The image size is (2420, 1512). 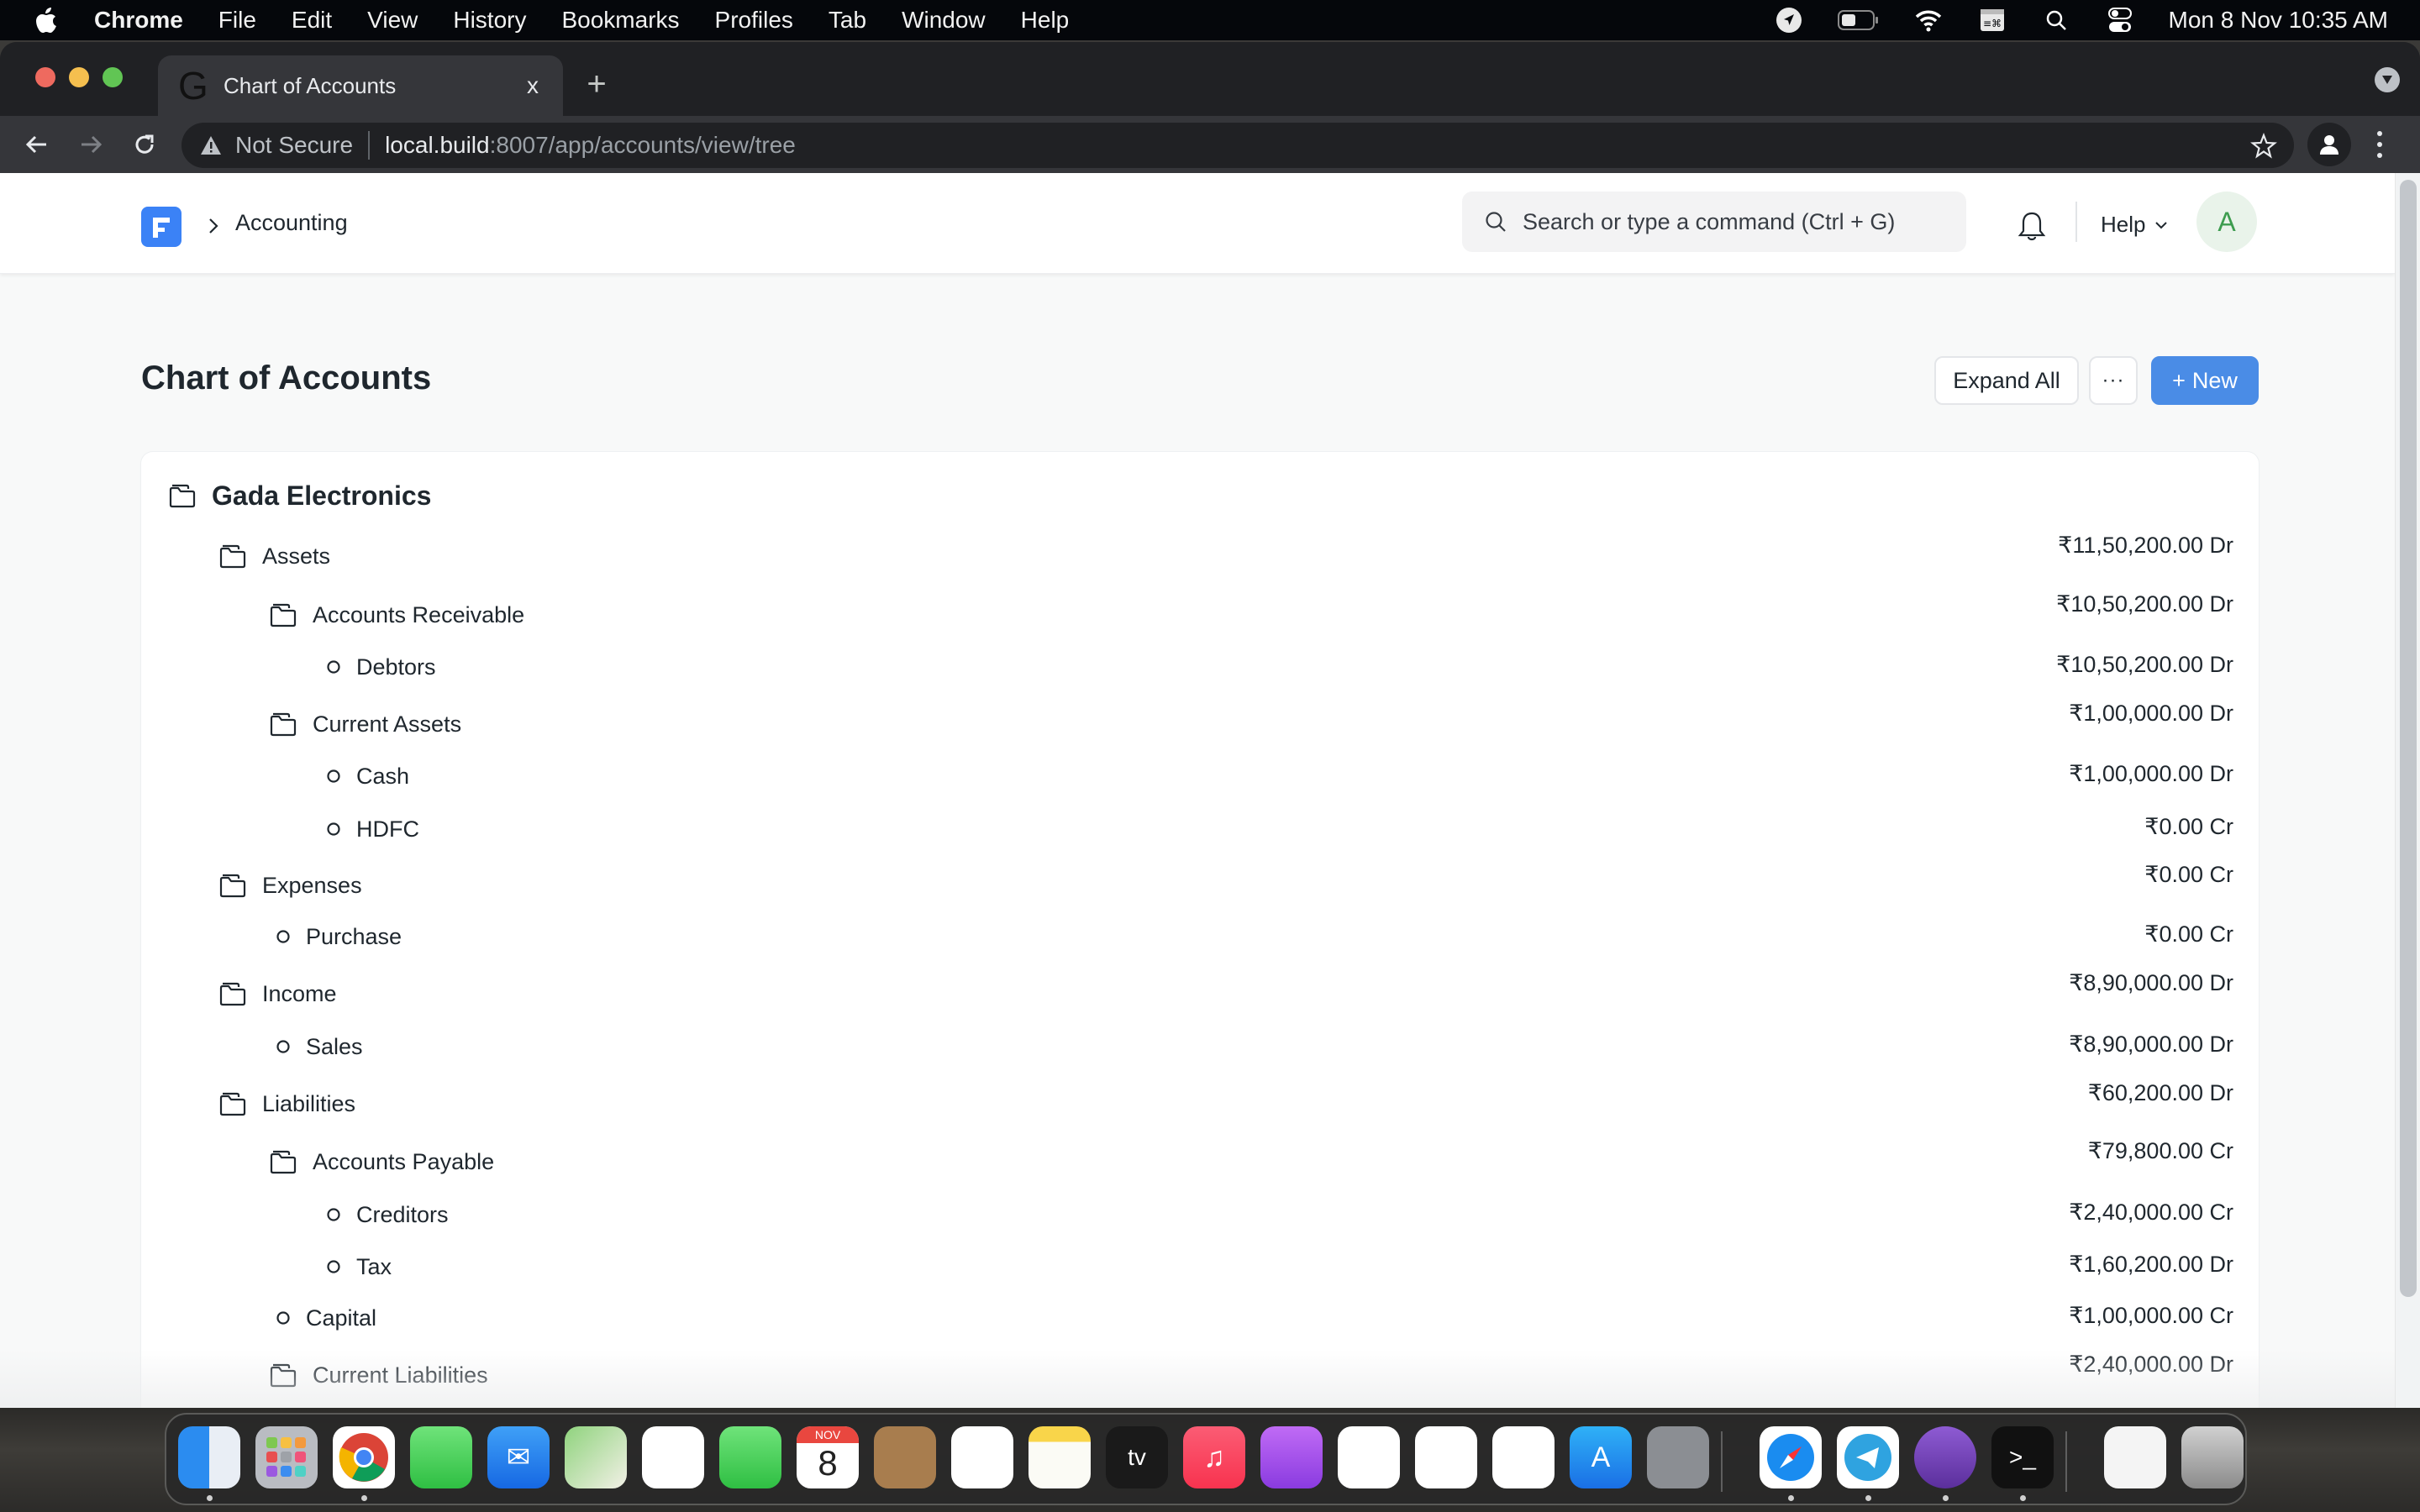 I want to click on menu-history: History, so click(x=490, y=20).